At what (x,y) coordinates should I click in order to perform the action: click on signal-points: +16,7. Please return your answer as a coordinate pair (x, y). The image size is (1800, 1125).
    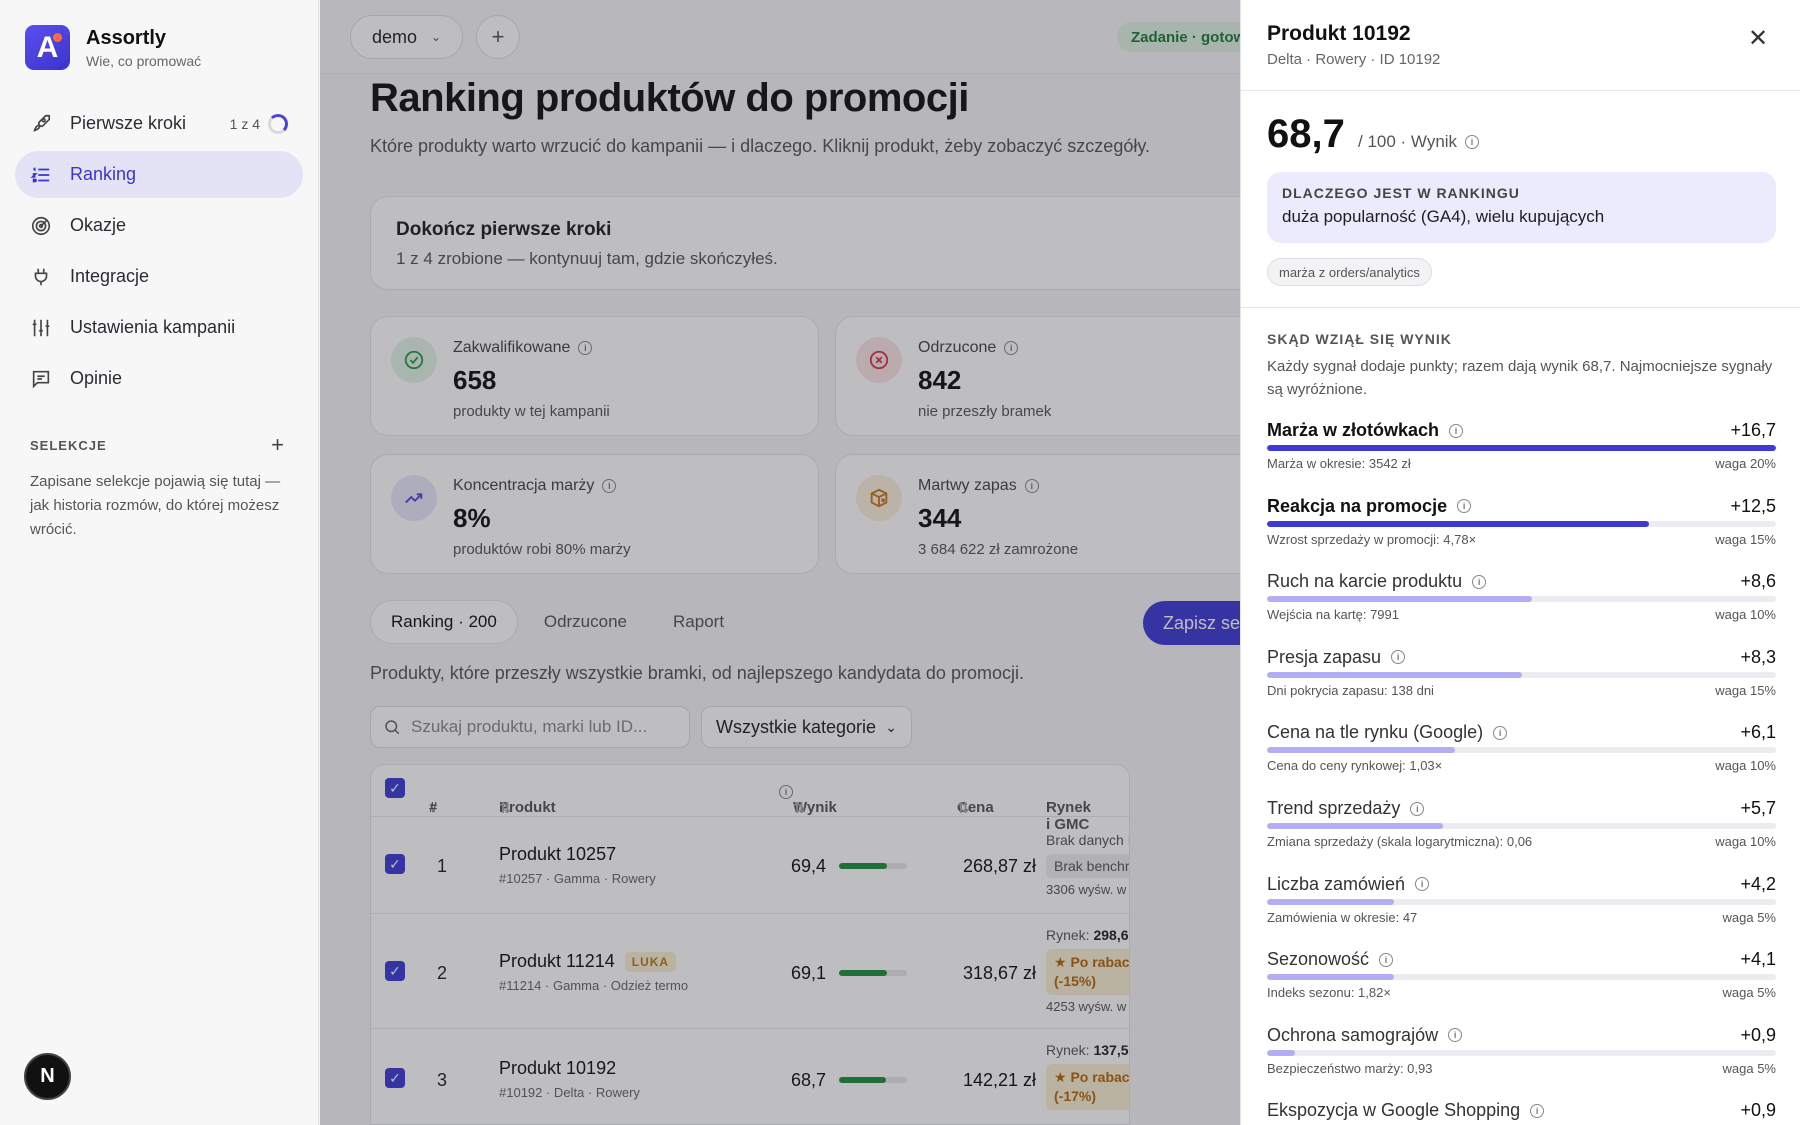
    Looking at the image, I should click on (1753, 430).